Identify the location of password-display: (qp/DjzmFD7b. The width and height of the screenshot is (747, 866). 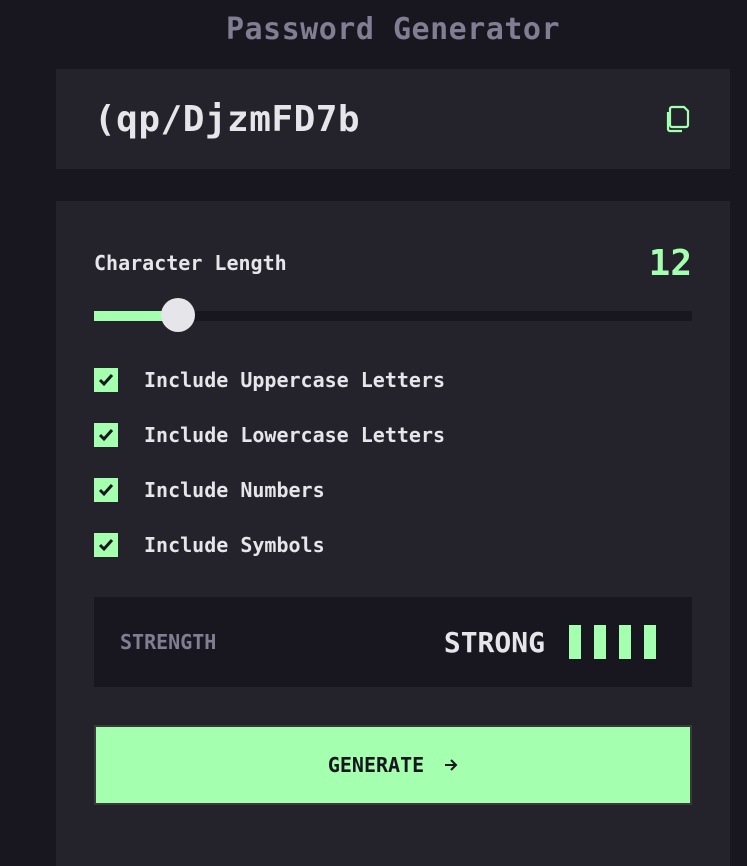
(393, 119).